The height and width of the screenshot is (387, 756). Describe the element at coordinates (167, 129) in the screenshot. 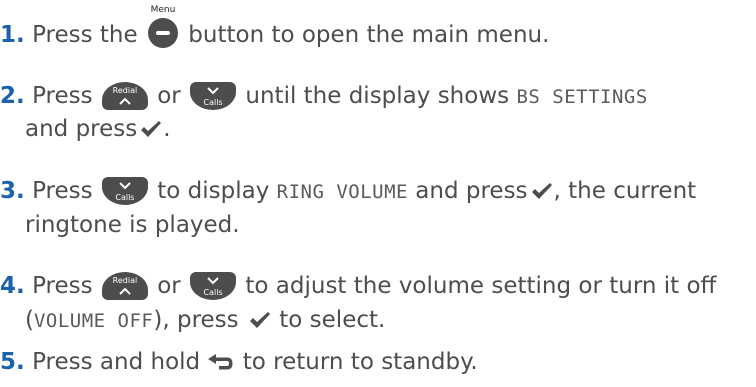

I see `step-text: .` at that location.